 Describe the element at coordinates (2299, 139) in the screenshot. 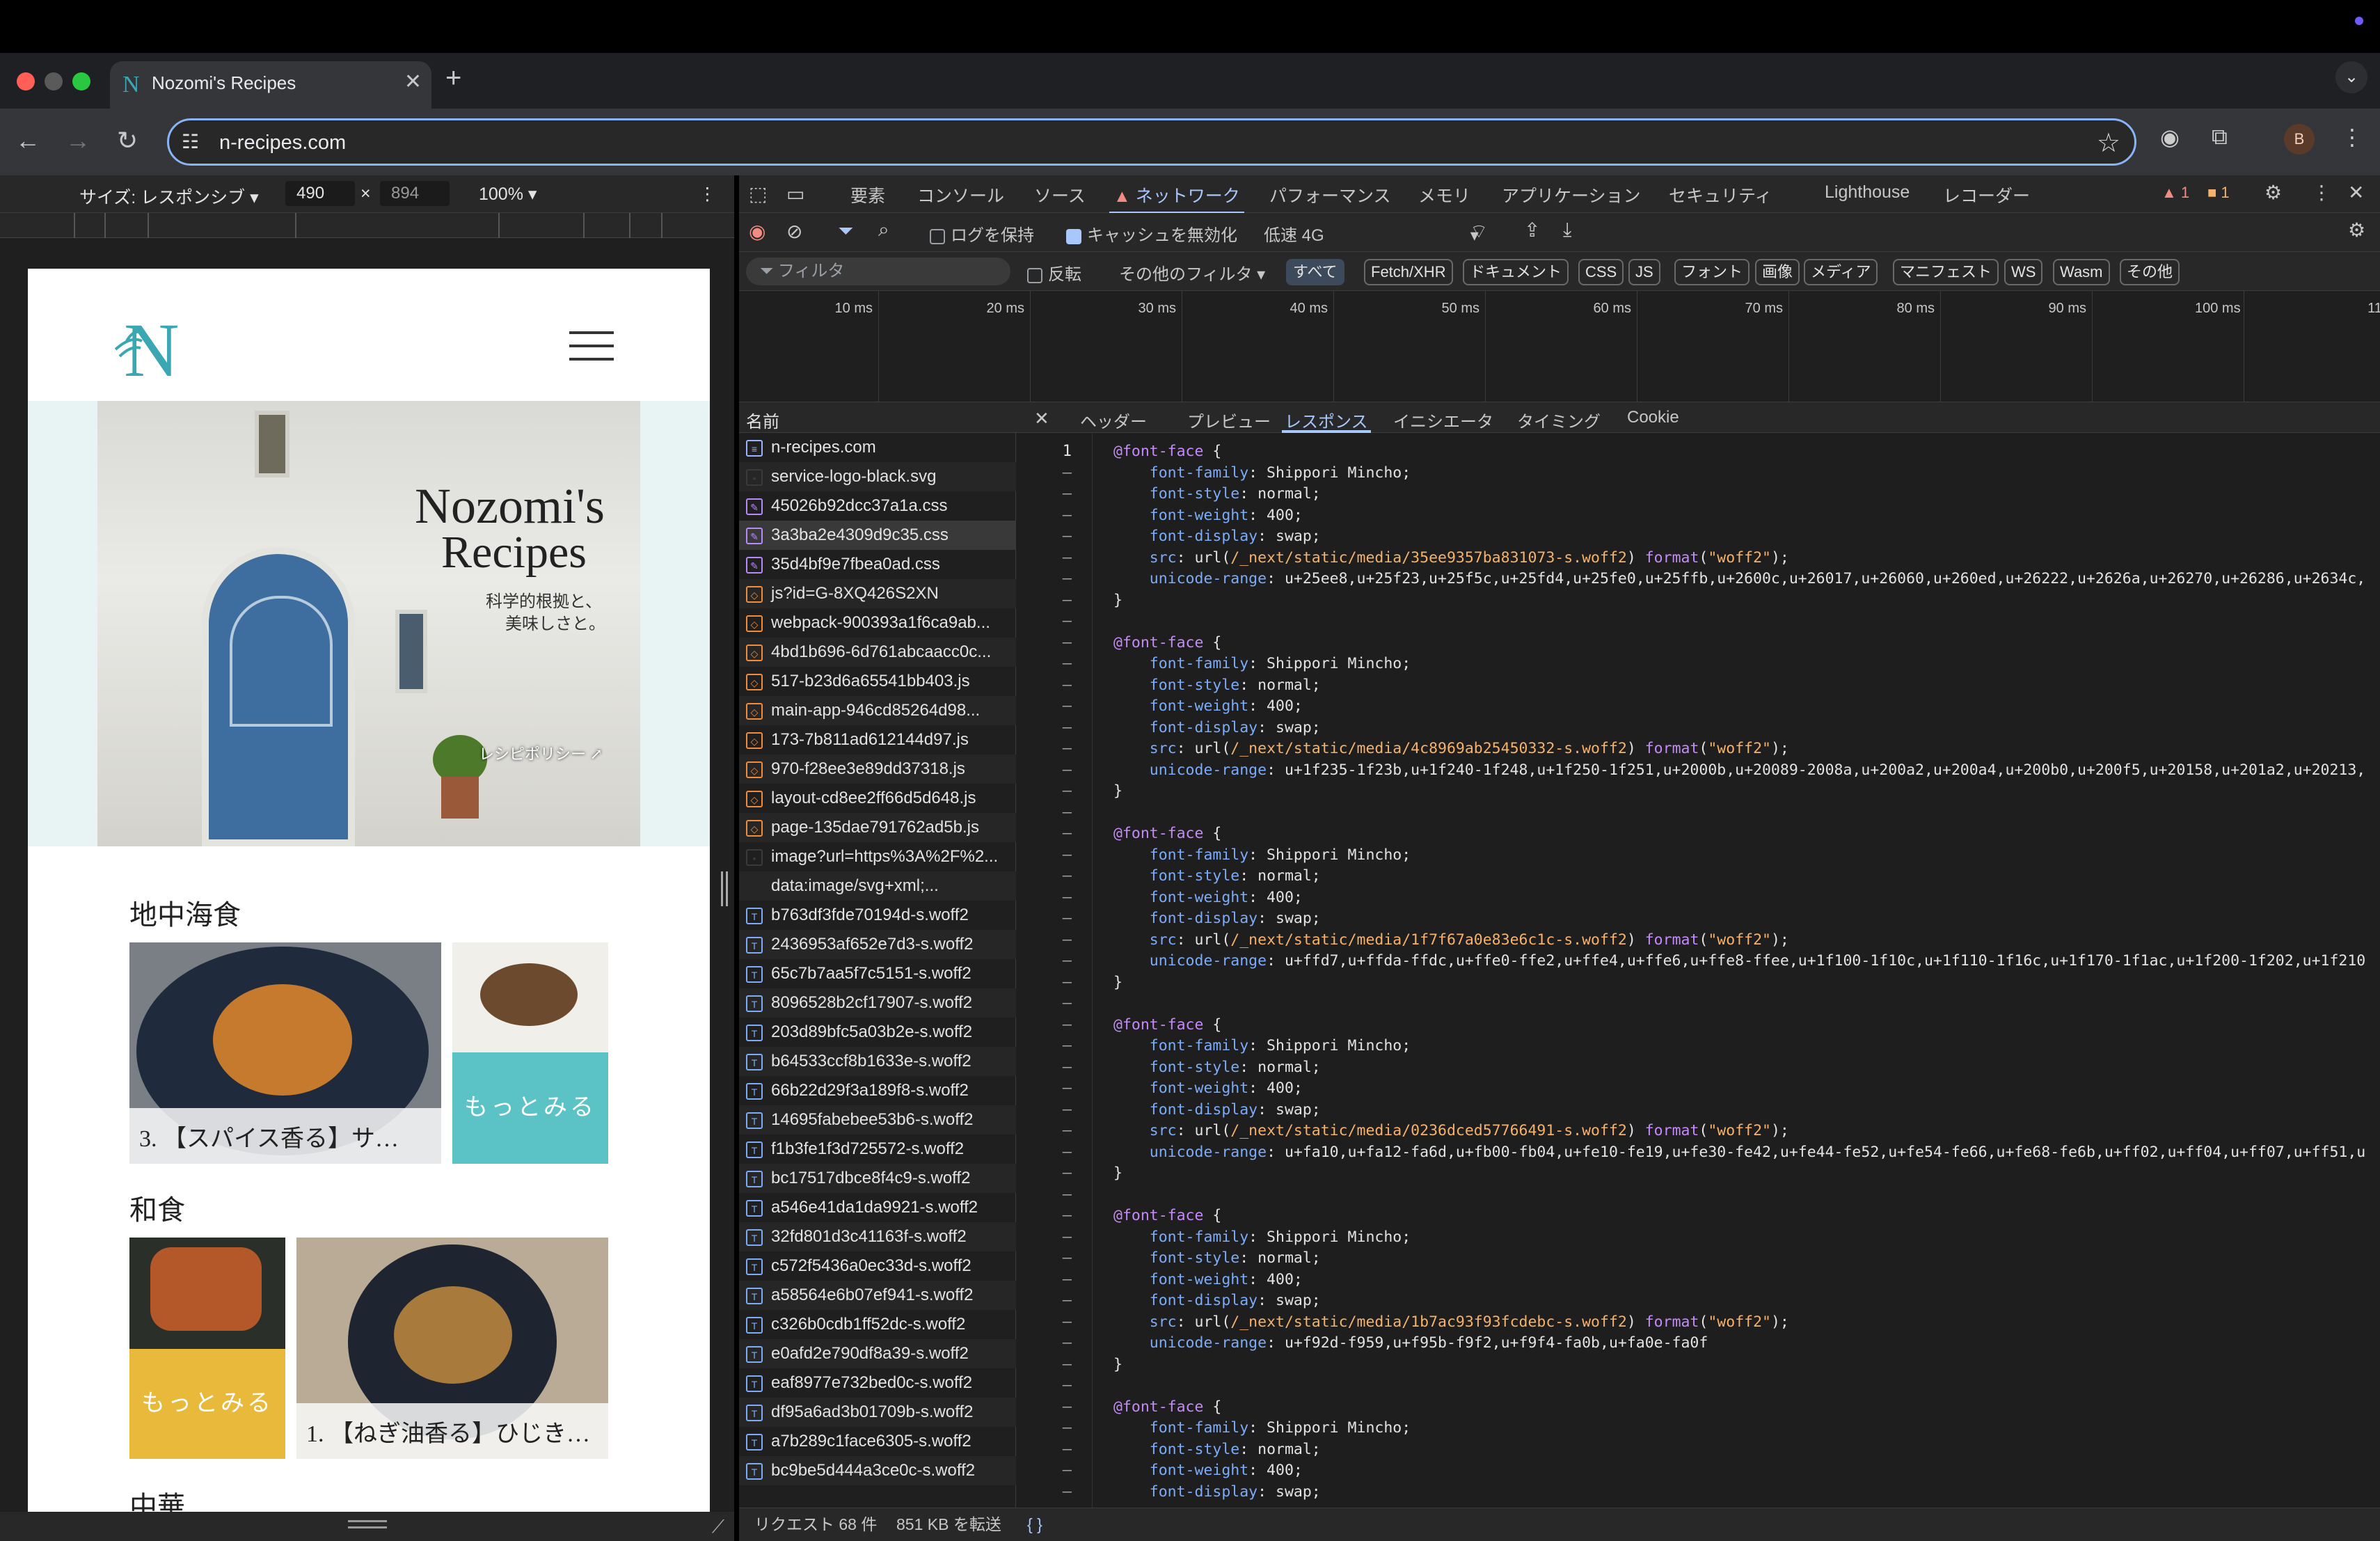

I see `profile-avatar: B` at that location.